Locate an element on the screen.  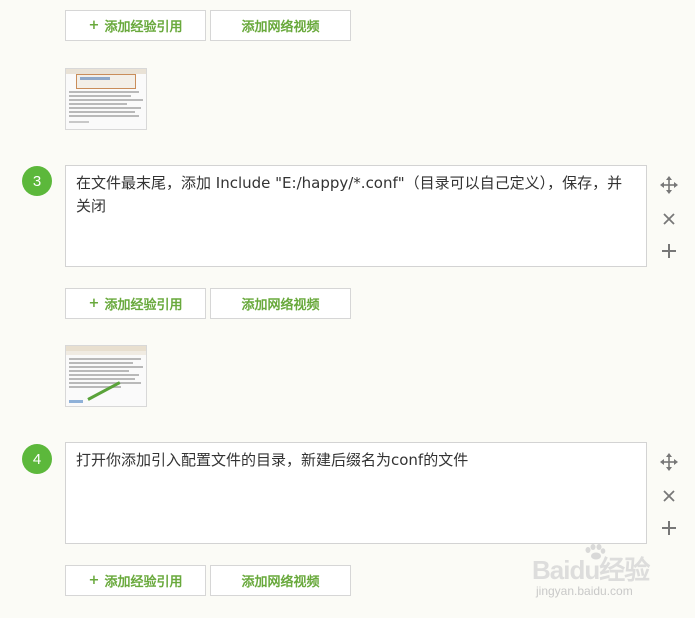
step-number-badge: 4 is located at coordinates (37, 459).